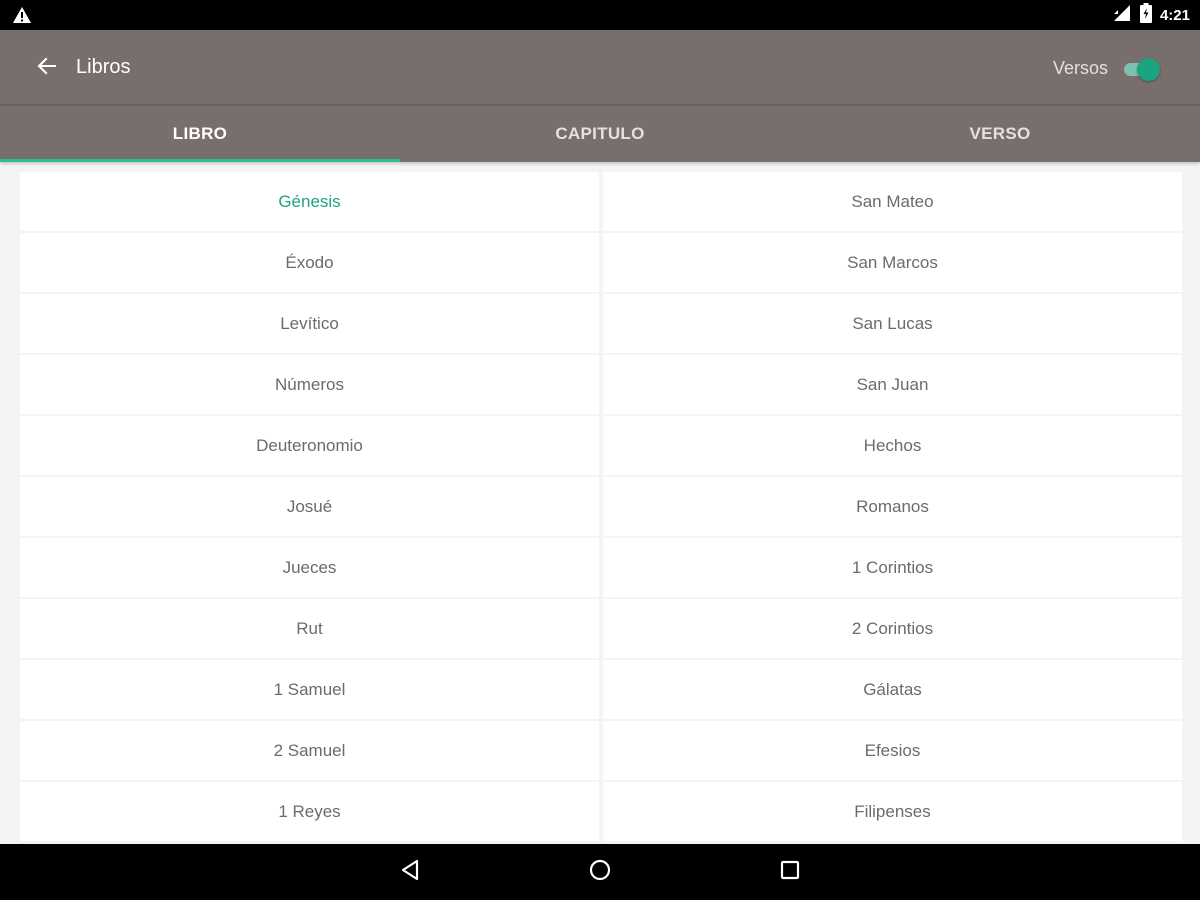 The width and height of the screenshot is (1200, 900). I want to click on list-item: Josué, so click(309, 506).